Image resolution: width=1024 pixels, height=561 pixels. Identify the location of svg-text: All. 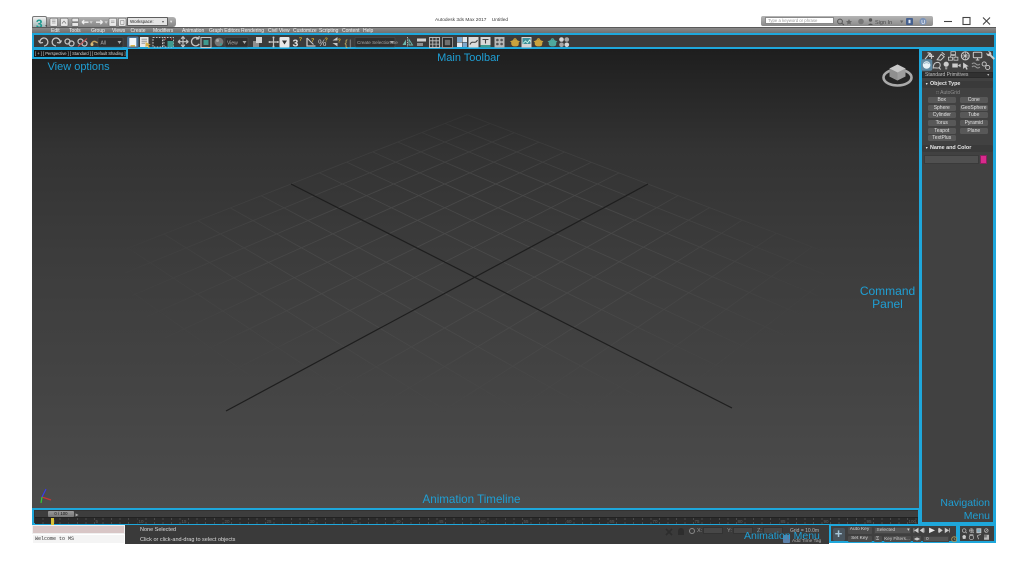
(104, 44).